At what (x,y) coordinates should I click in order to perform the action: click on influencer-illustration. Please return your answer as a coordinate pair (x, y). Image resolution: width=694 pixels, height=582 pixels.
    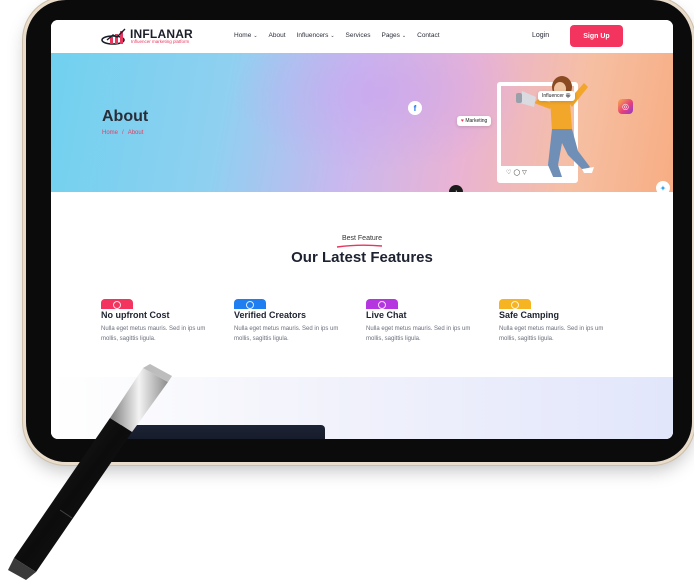
    Looking at the image, I should click on (555, 129).